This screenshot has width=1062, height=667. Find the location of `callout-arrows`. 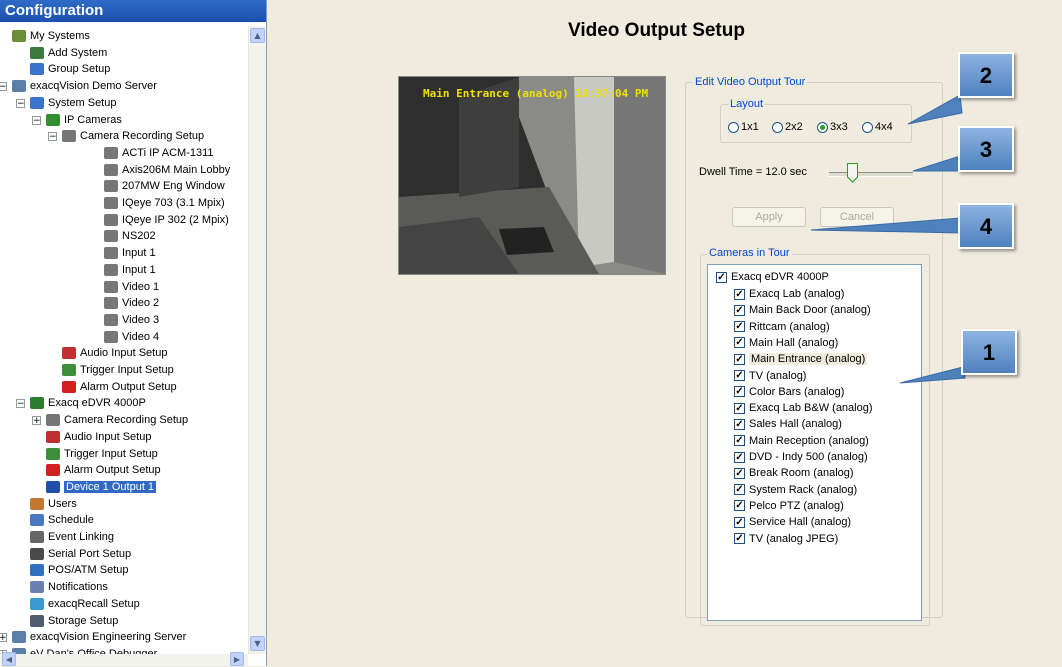

callout-arrows is located at coordinates (888, 239).